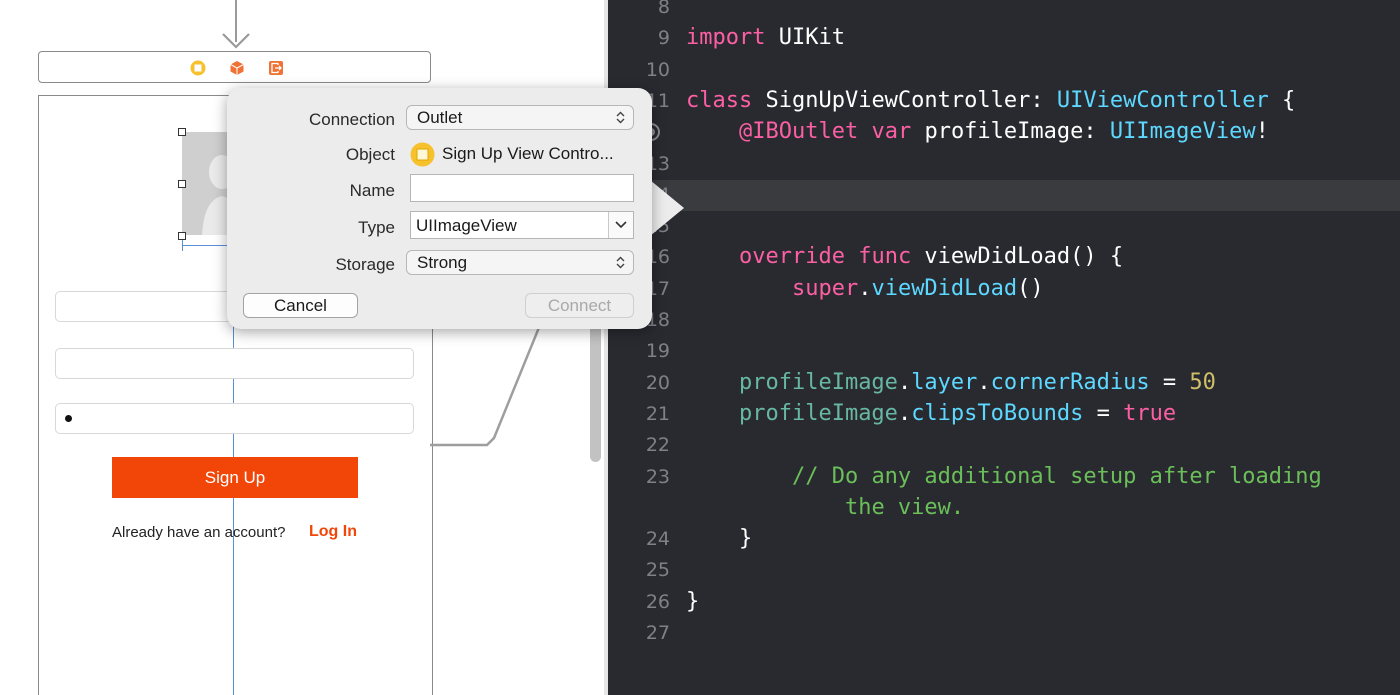 The height and width of the screenshot is (695, 1400). What do you see at coordinates (805, 38) in the screenshot?
I see `code-token: UIKit` at bounding box center [805, 38].